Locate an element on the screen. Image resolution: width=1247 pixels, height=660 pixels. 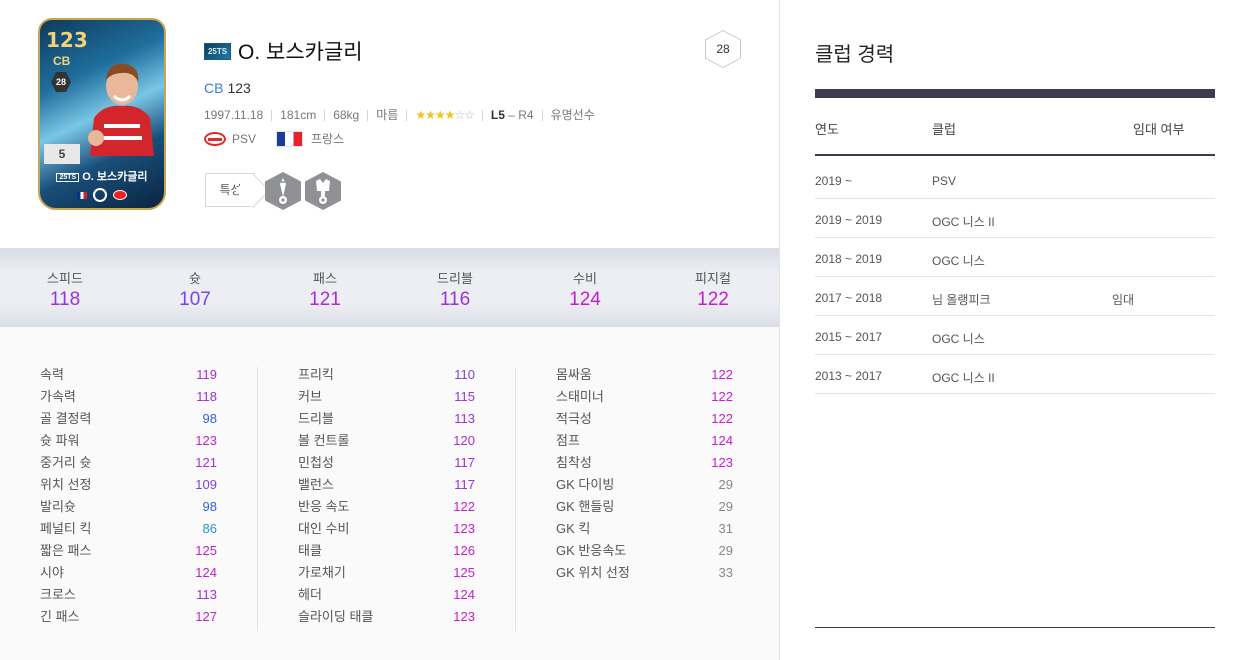
summary-stat: 패스 121 is located at coordinates (325, 289).